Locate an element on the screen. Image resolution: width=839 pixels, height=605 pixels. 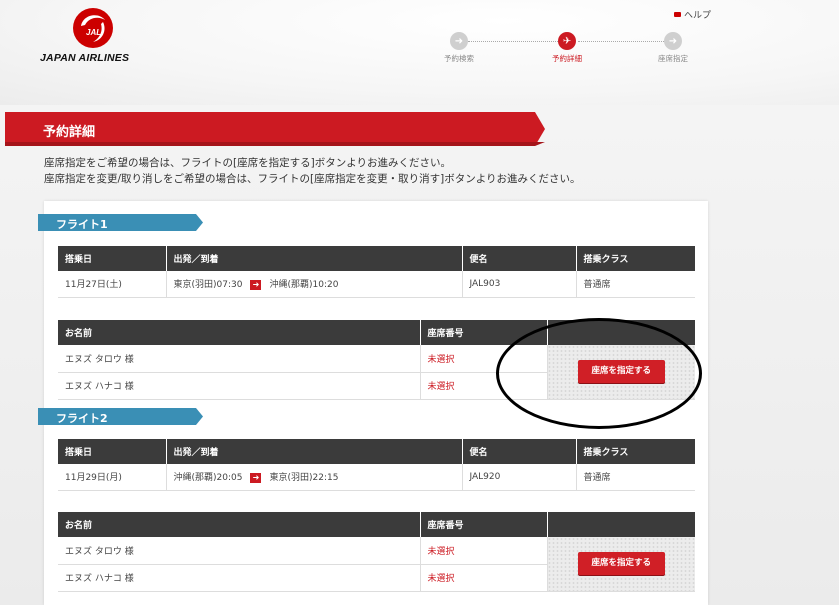
step-search: ➜ 予約検索 is located at coordinates (459, 48).